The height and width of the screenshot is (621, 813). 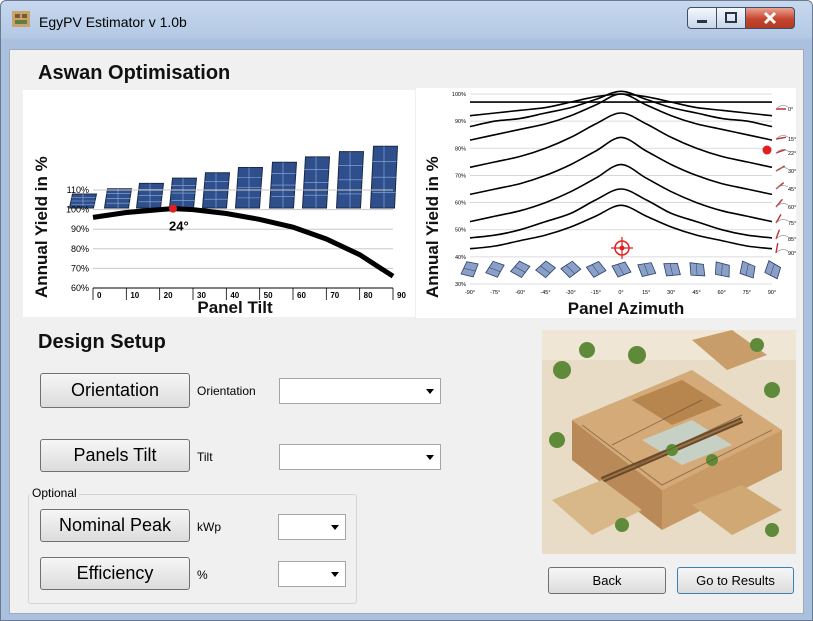 What do you see at coordinates (235, 307) in the screenshot?
I see `tilt-chart-xlabel: Panel Tilt` at bounding box center [235, 307].